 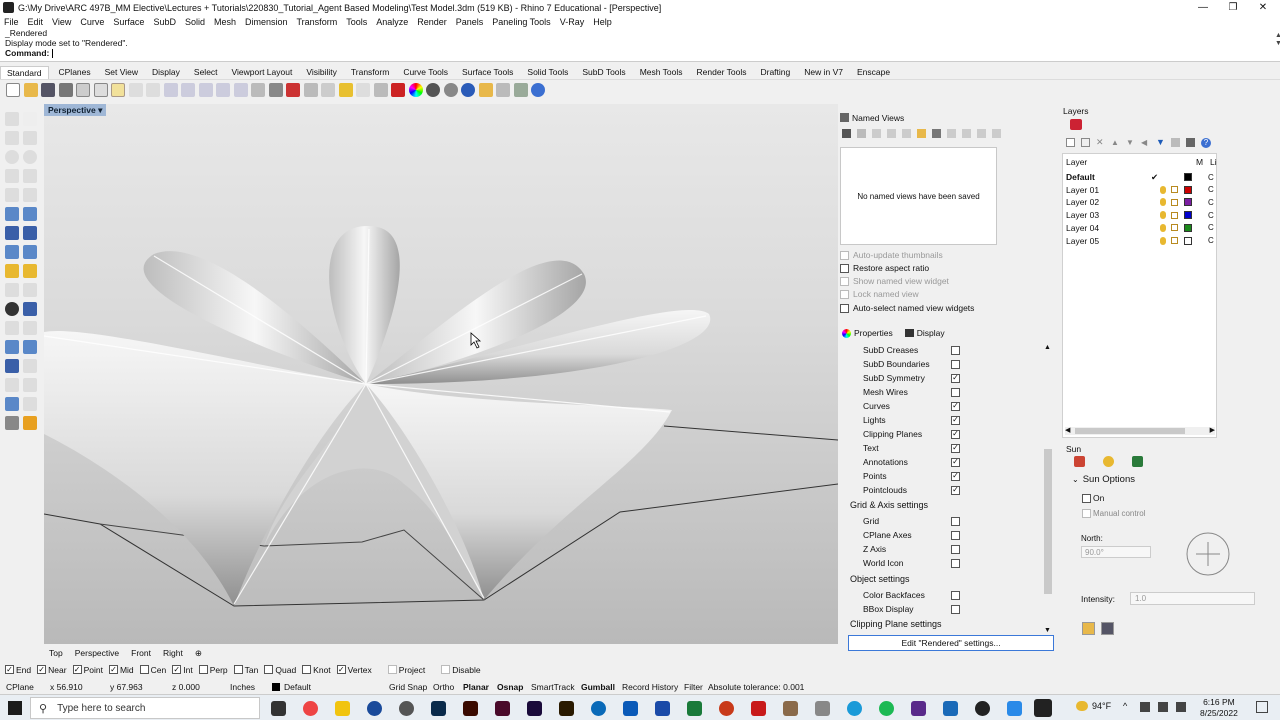 I want to click on save-view-icon, so click(x=846, y=133).